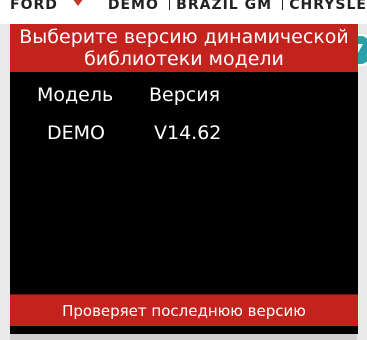  I want to click on brand-brazil-gm: BRAZIL GM, so click(224, 6).